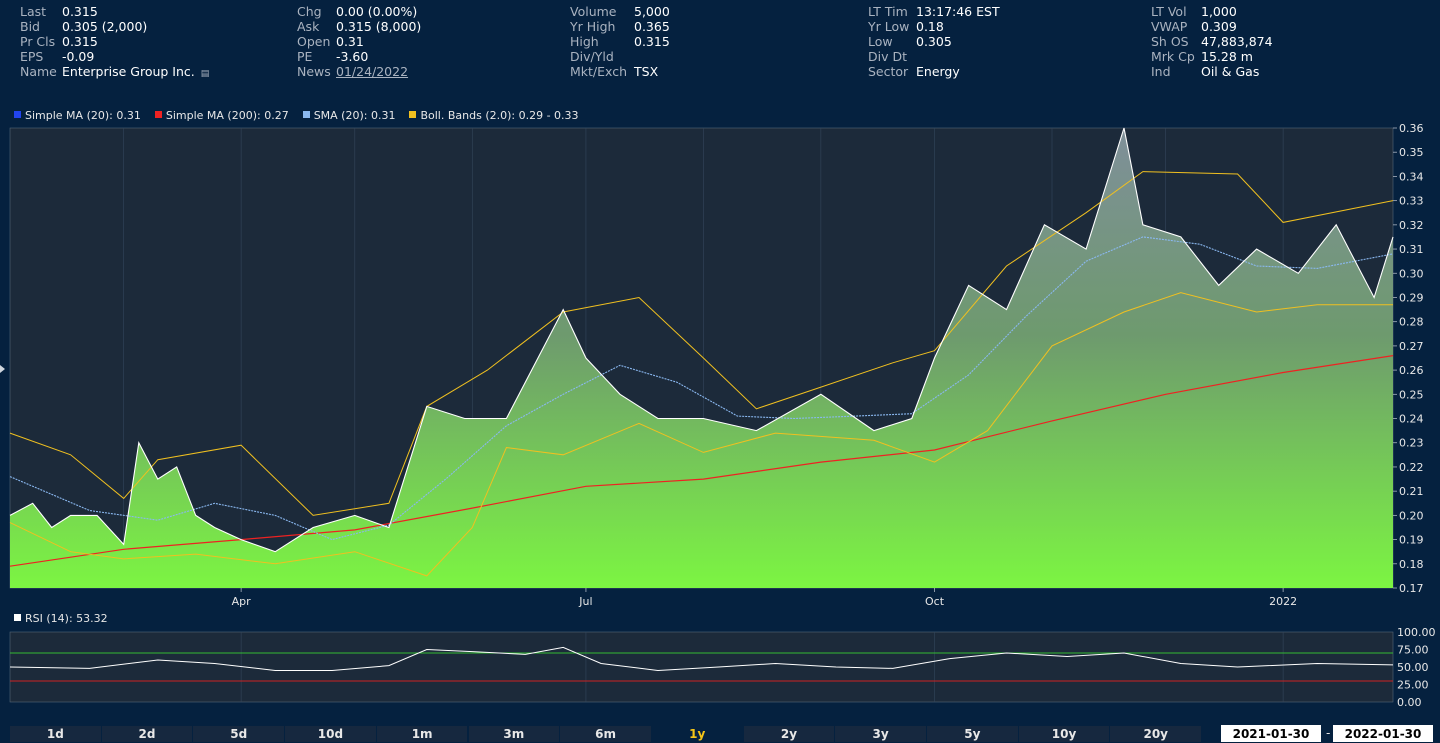 This screenshot has width=1440, height=743. I want to click on quote-field-value: 0.305, so click(934, 41).